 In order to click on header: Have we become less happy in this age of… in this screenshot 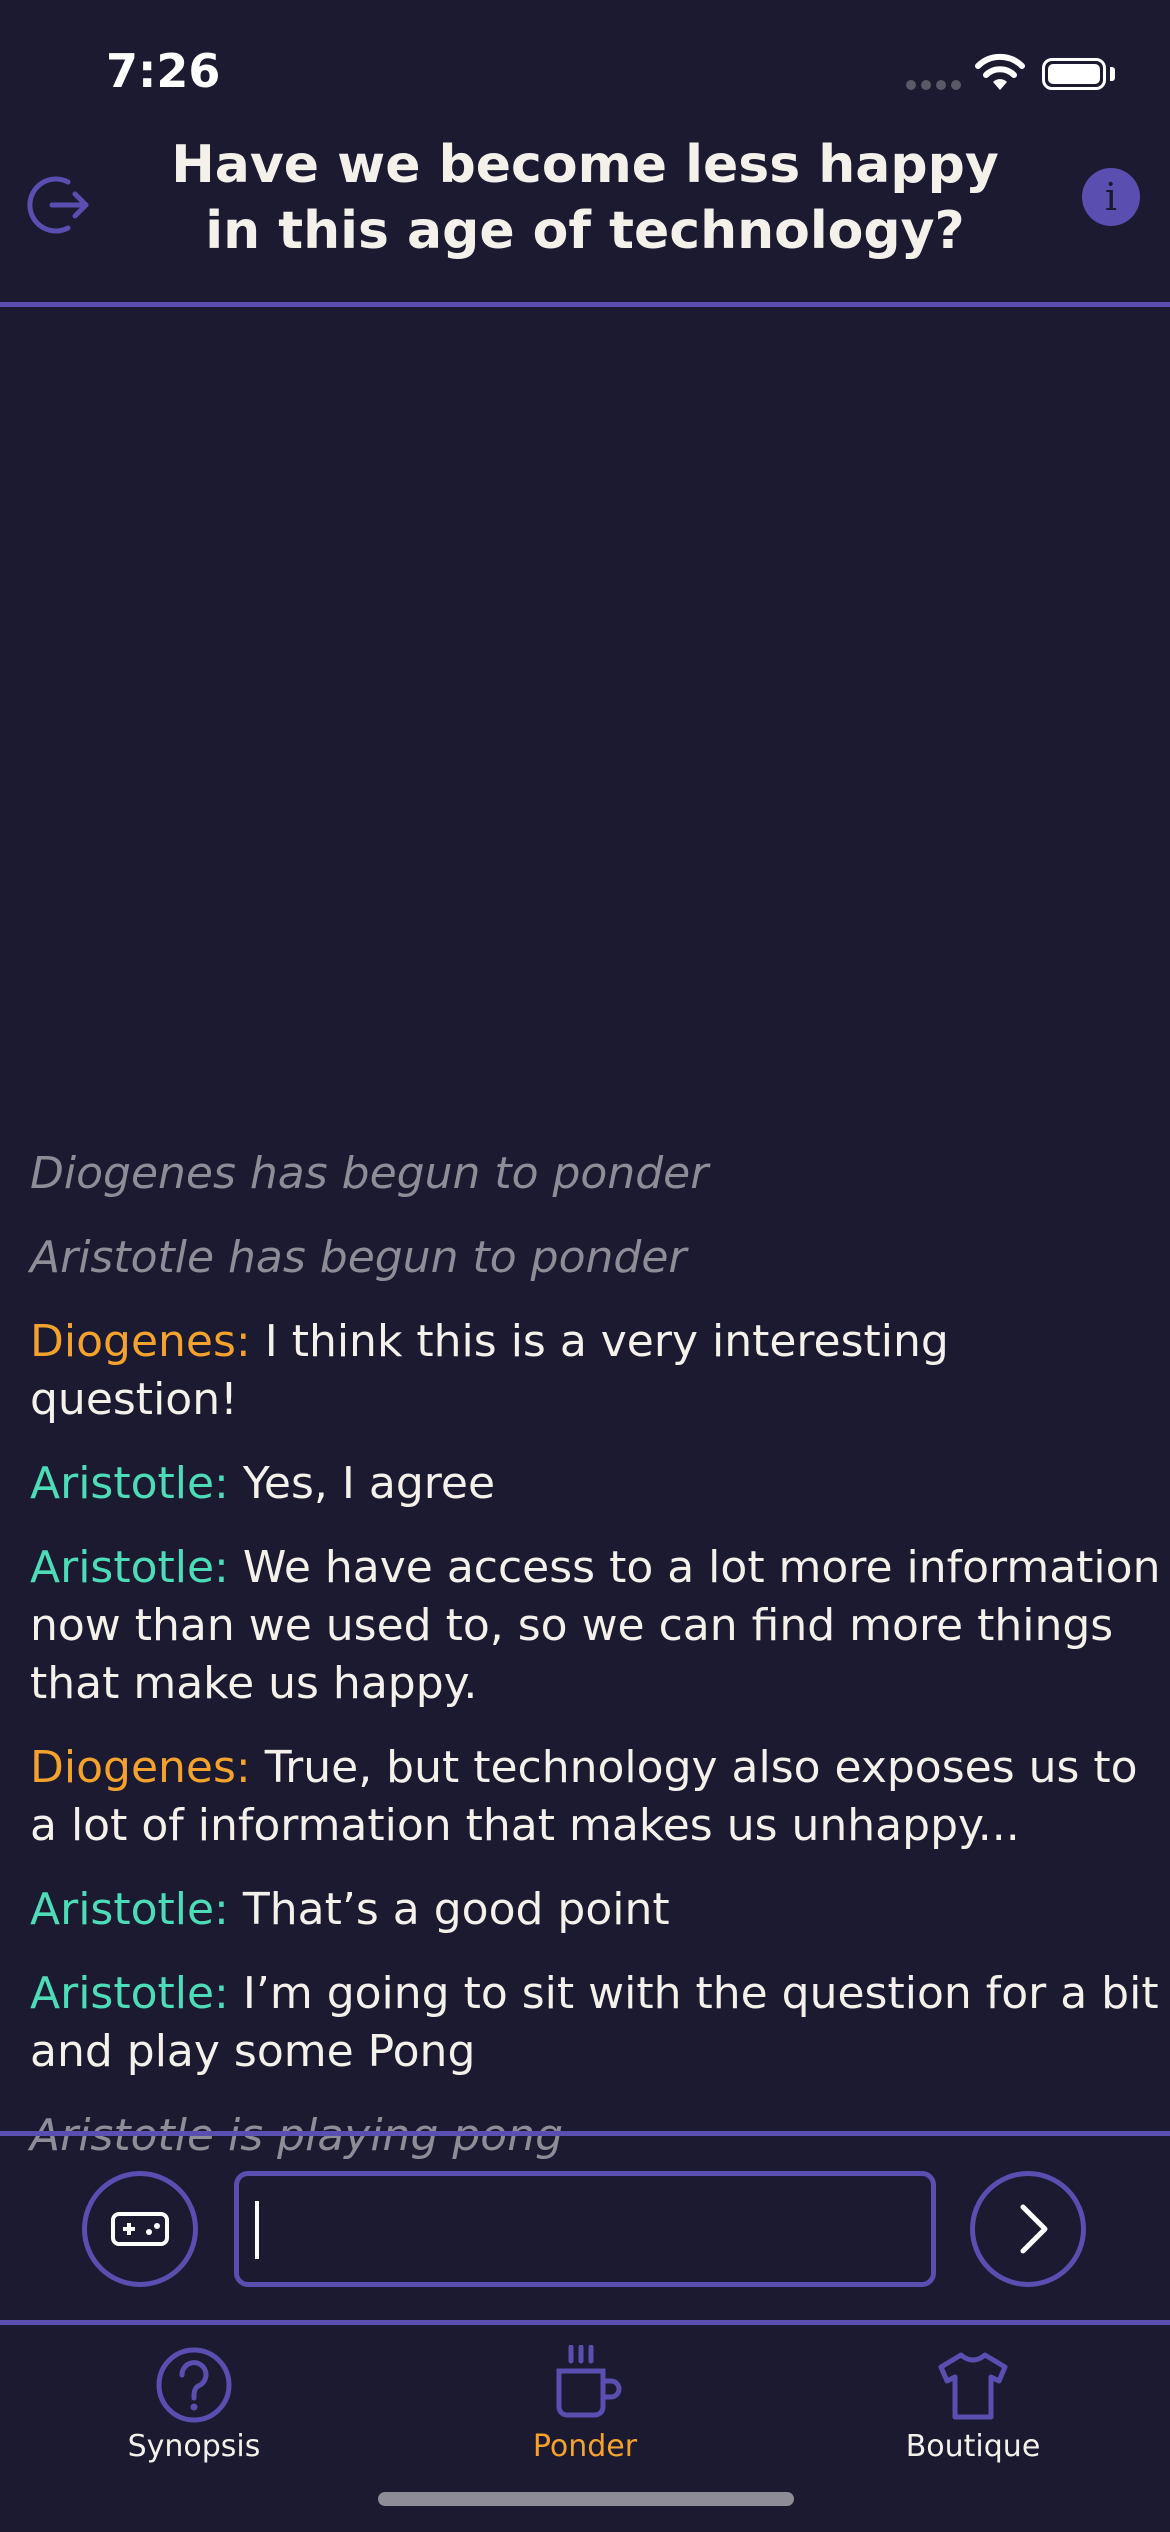, I will do `click(585, 217)`.